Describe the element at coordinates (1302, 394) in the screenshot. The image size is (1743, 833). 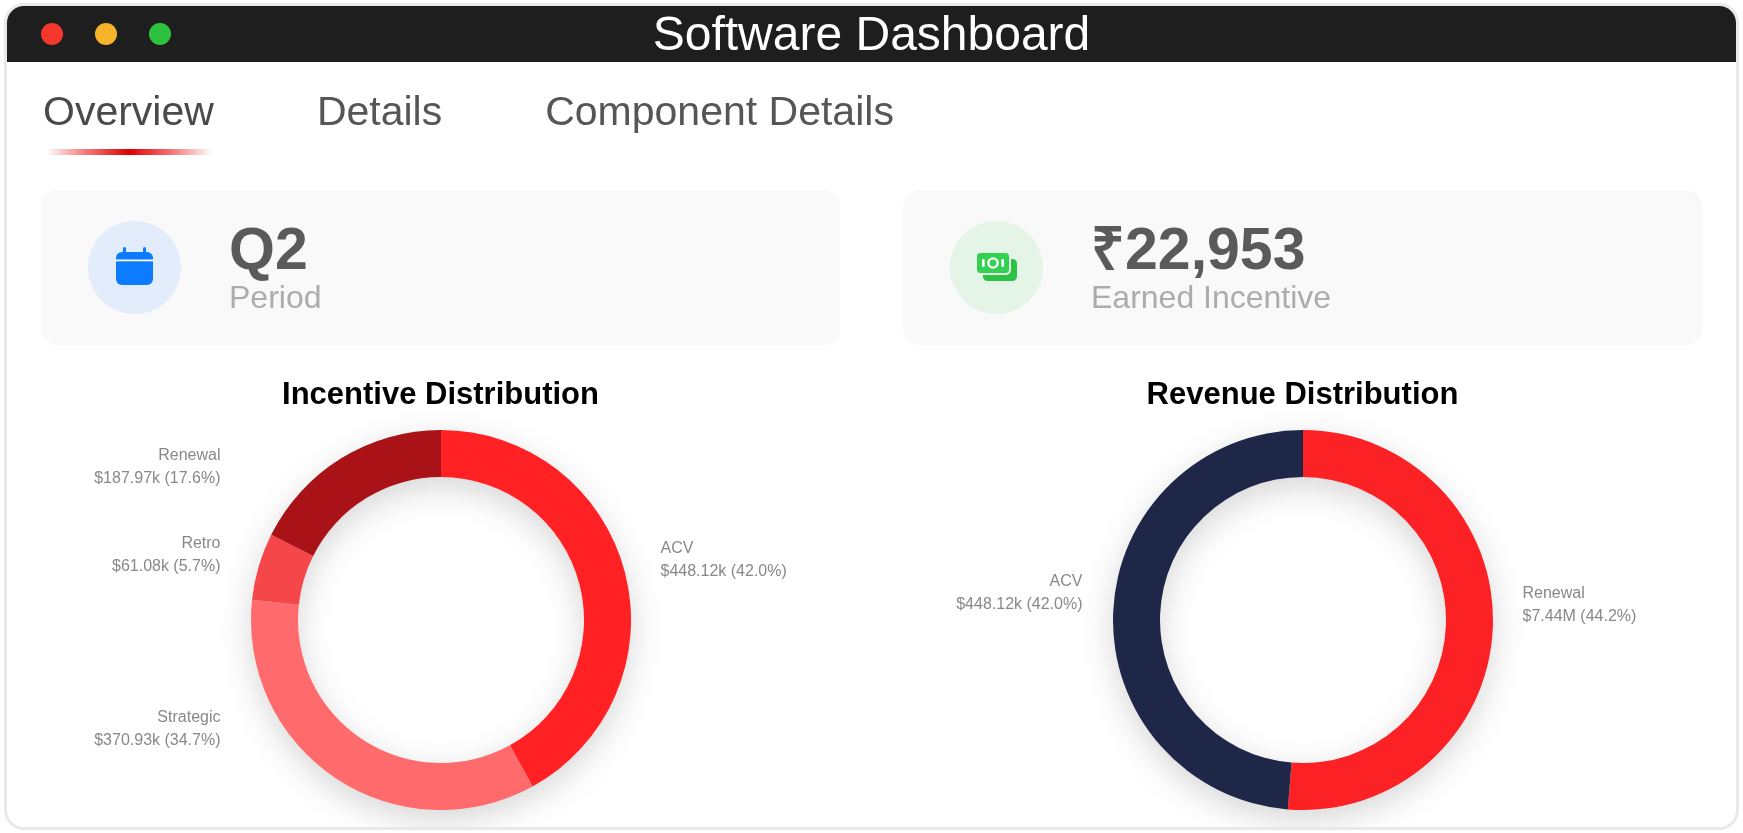
I see `chart-title: Revenue Distribution` at that location.